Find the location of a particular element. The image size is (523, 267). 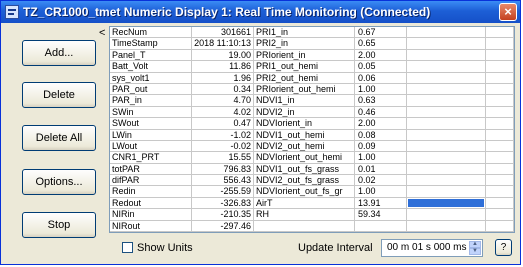

left-field-name: SWout is located at coordinates (151, 123).